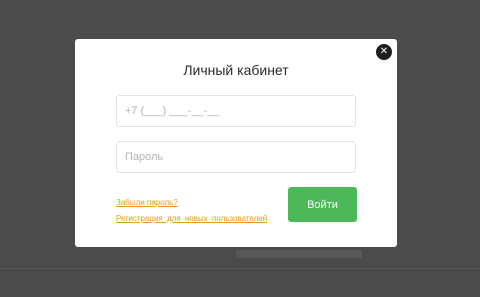 This screenshot has height=297, width=480. I want to click on forgot-password-link: Забыли пароль?, so click(147, 202).